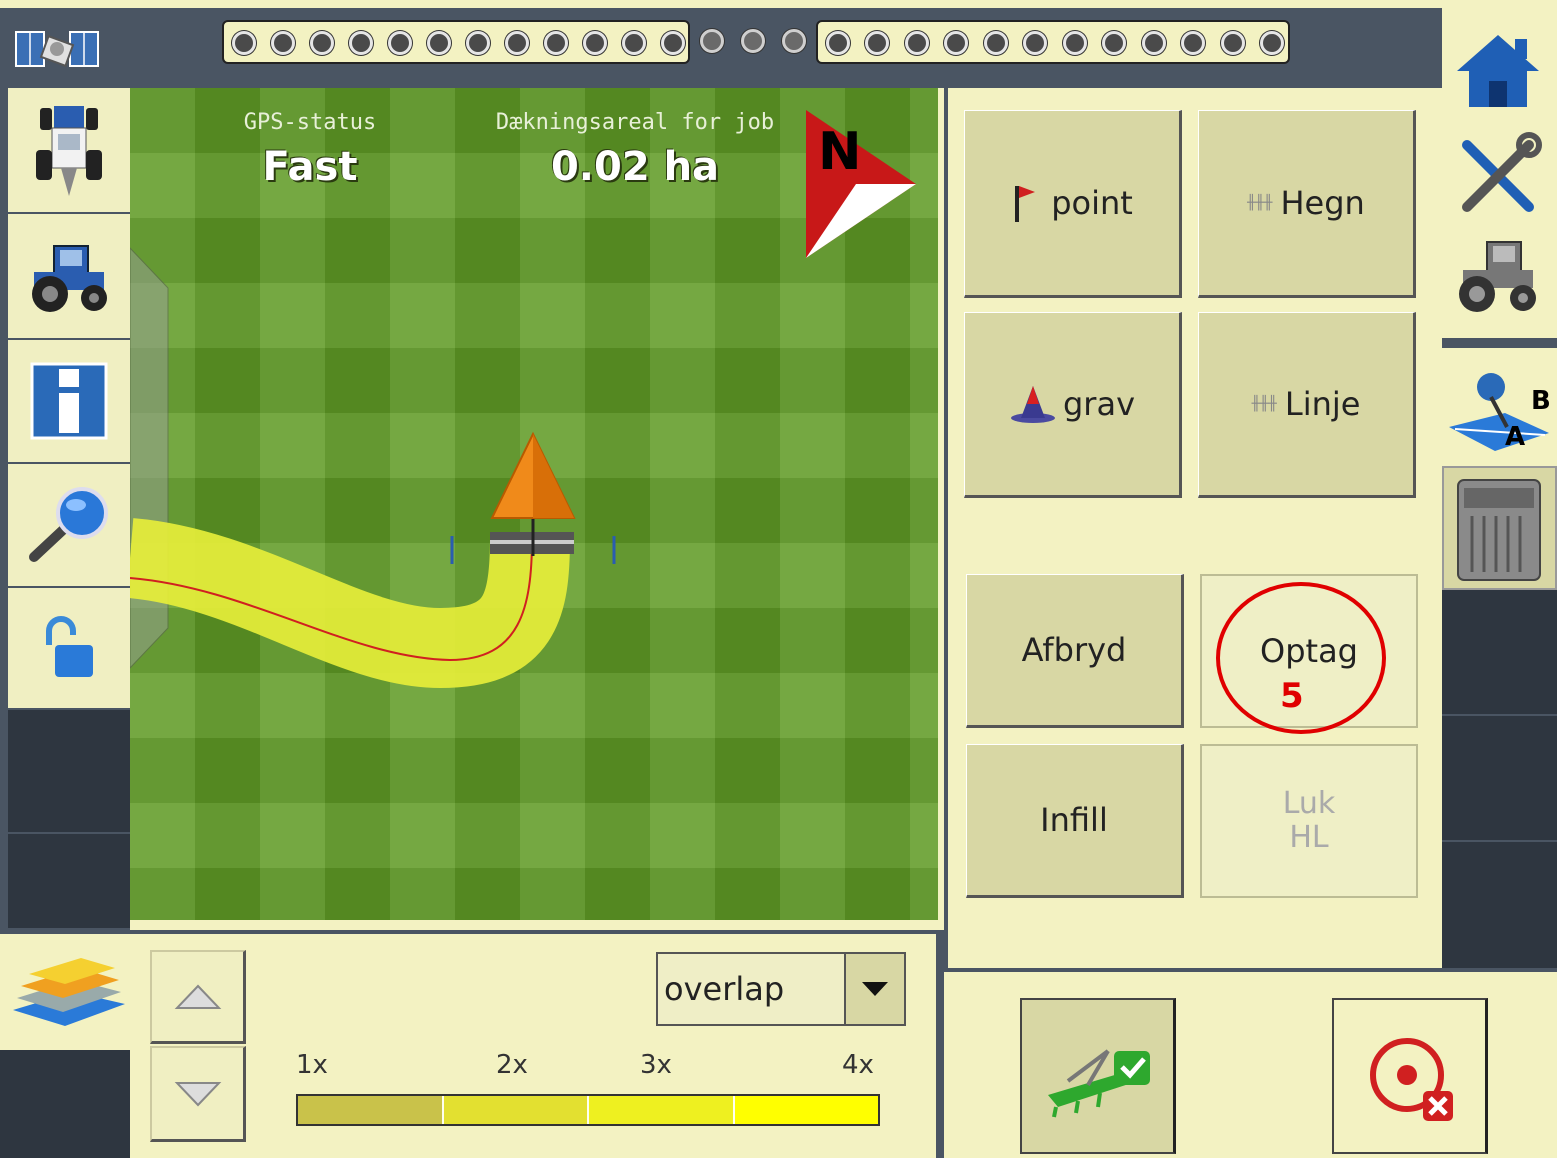 This screenshot has height=1158, width=1557. Describe the element at coordinates (1322, 203) in the screenshot. I see `hegn-label: Hegn` at that location.